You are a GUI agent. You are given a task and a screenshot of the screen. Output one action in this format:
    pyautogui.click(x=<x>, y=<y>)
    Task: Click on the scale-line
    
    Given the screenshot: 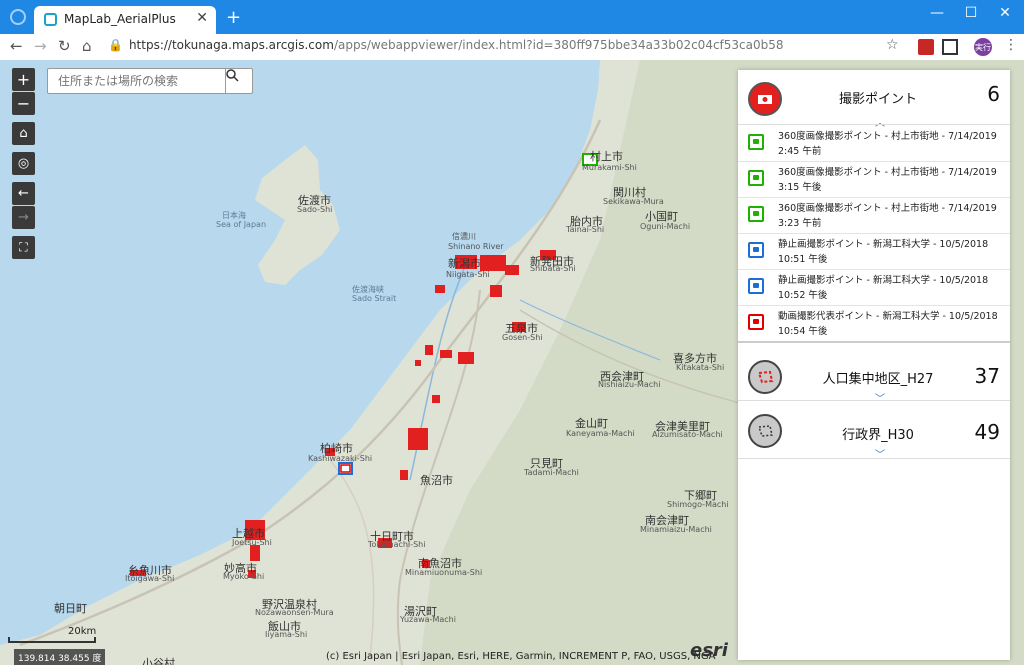 What is the action you would take?
    pyautogui.click(x=52, y=640)
    